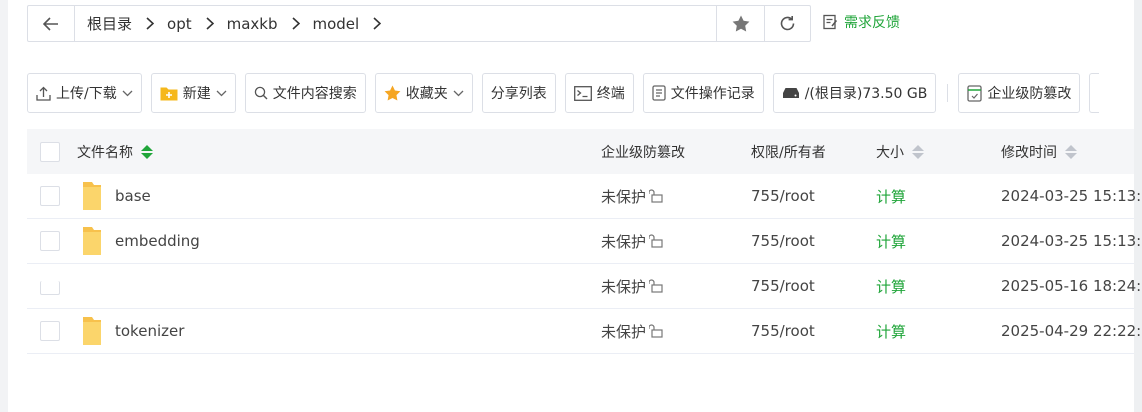 This screenshot has height=412, width=1142. Describe the element at coordinates (1071, 286) in the screenshot. I see `mtime-value: 2025-05-16 18:24:5` at that location.